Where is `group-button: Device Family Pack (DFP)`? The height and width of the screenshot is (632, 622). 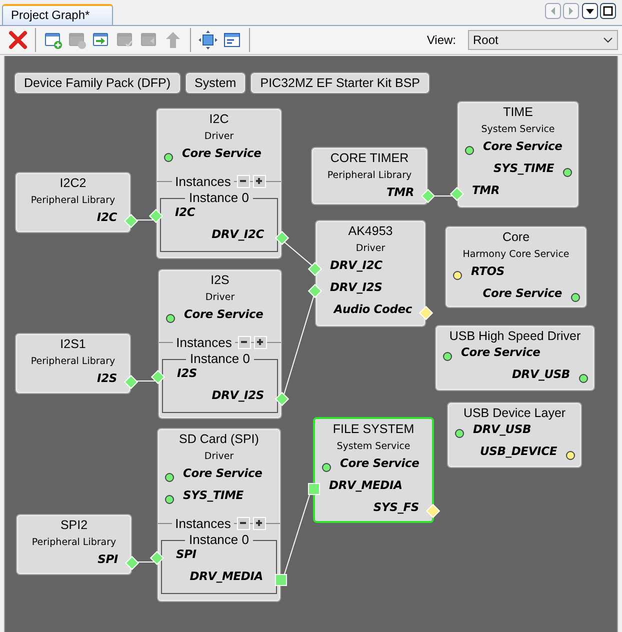
group-button: Device Family Pack (DFP) is located at coordinates (97, 83).